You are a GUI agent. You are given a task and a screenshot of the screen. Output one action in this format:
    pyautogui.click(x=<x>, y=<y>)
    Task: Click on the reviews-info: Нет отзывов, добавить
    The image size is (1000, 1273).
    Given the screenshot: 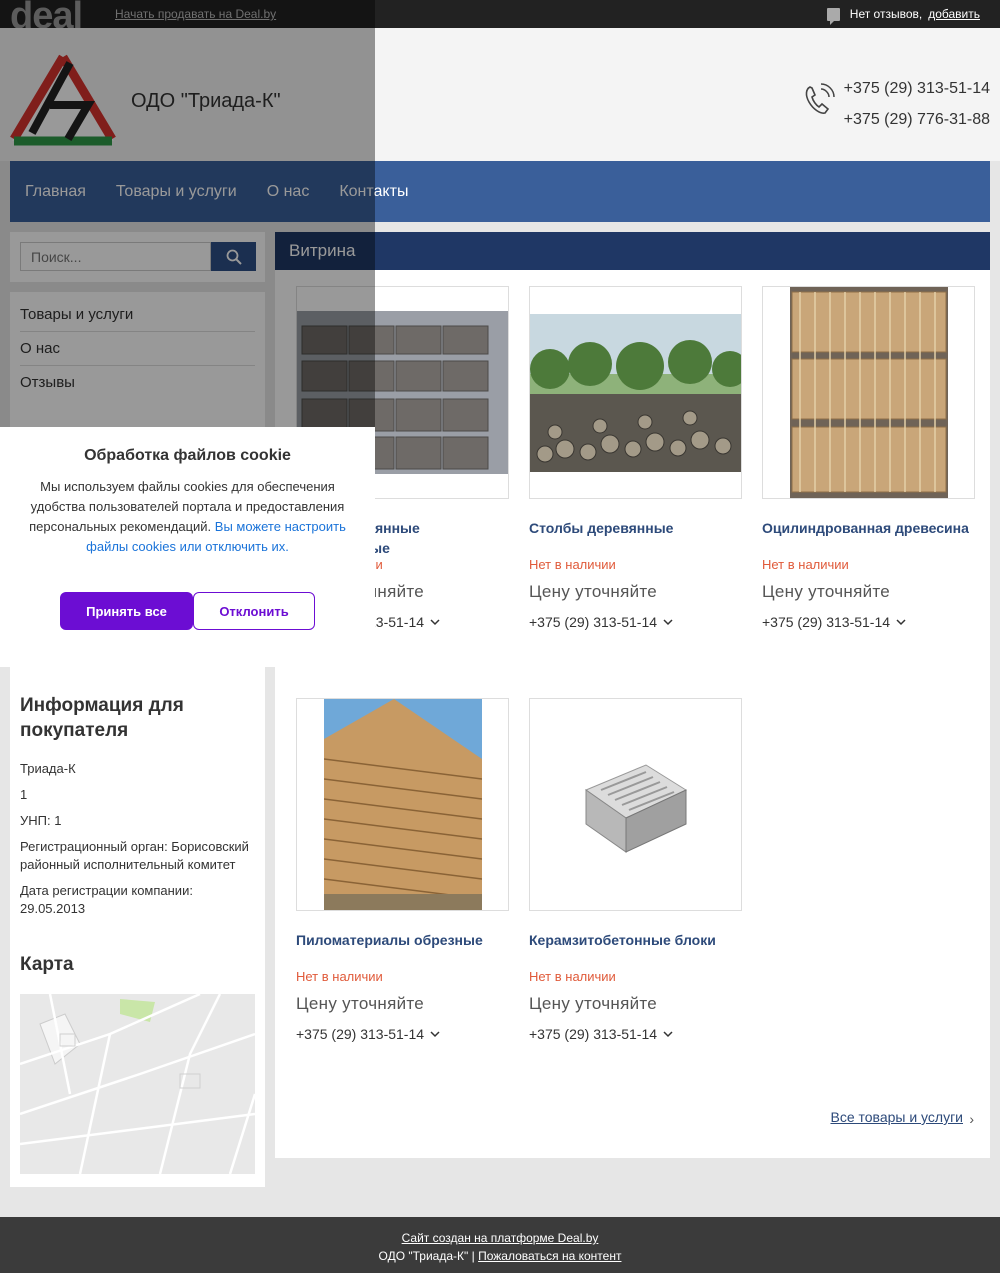 What is the action you would take?
    pyautogui.click(x=903, y=16)
    